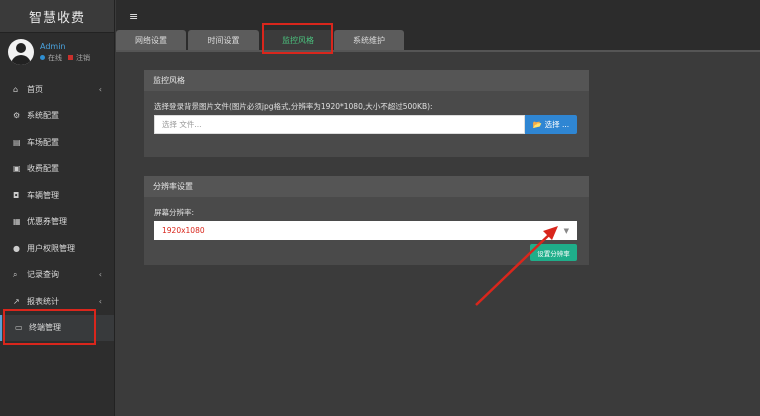  Describe the element at coordinates (51, 248) in the screenshot. I see `sidebar-item-label: 用户权限管理` at that location.